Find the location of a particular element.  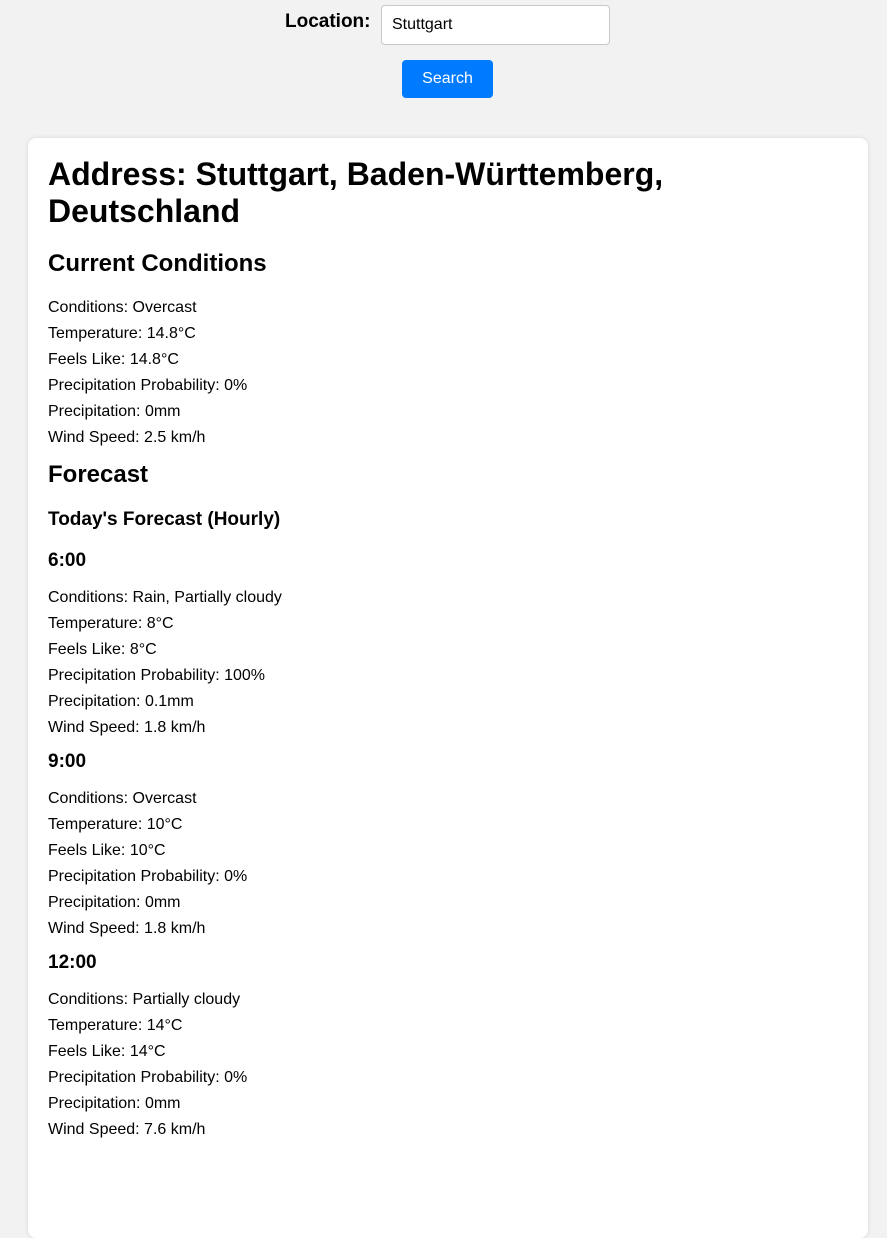

current-conditions-text: Conditions: Overcast is located at coordinates (122, 307).